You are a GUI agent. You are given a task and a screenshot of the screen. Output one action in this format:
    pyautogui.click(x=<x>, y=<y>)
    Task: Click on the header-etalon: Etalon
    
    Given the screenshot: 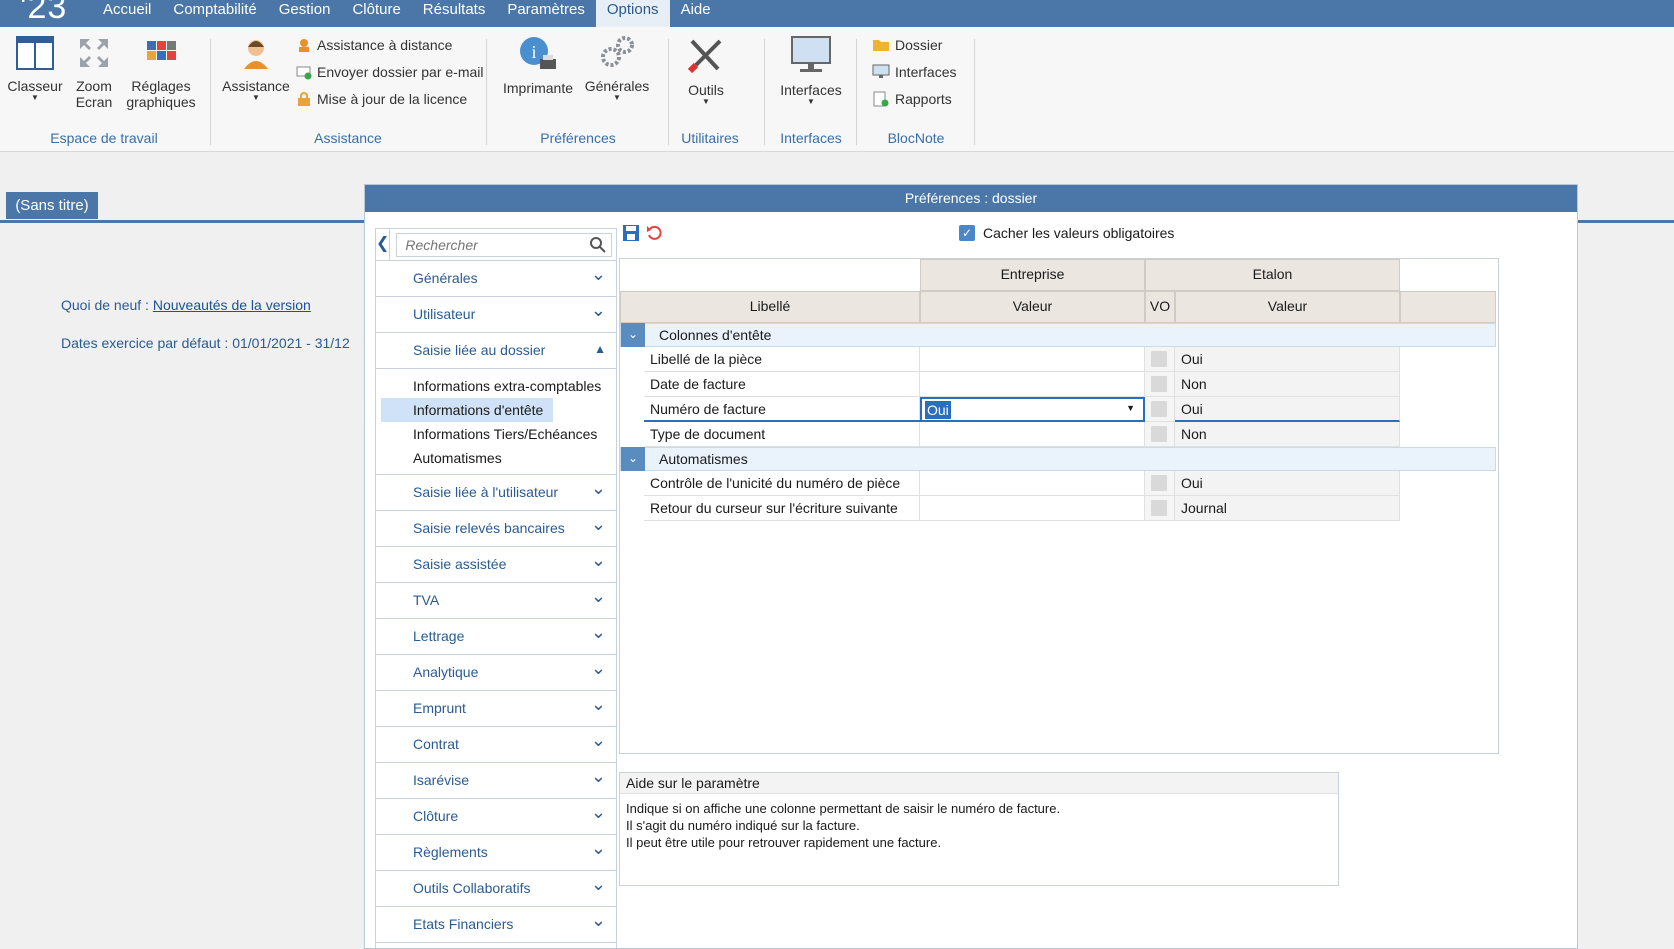 What is the action you would take?
    pyautogui.click(x=1272, y=275)
    